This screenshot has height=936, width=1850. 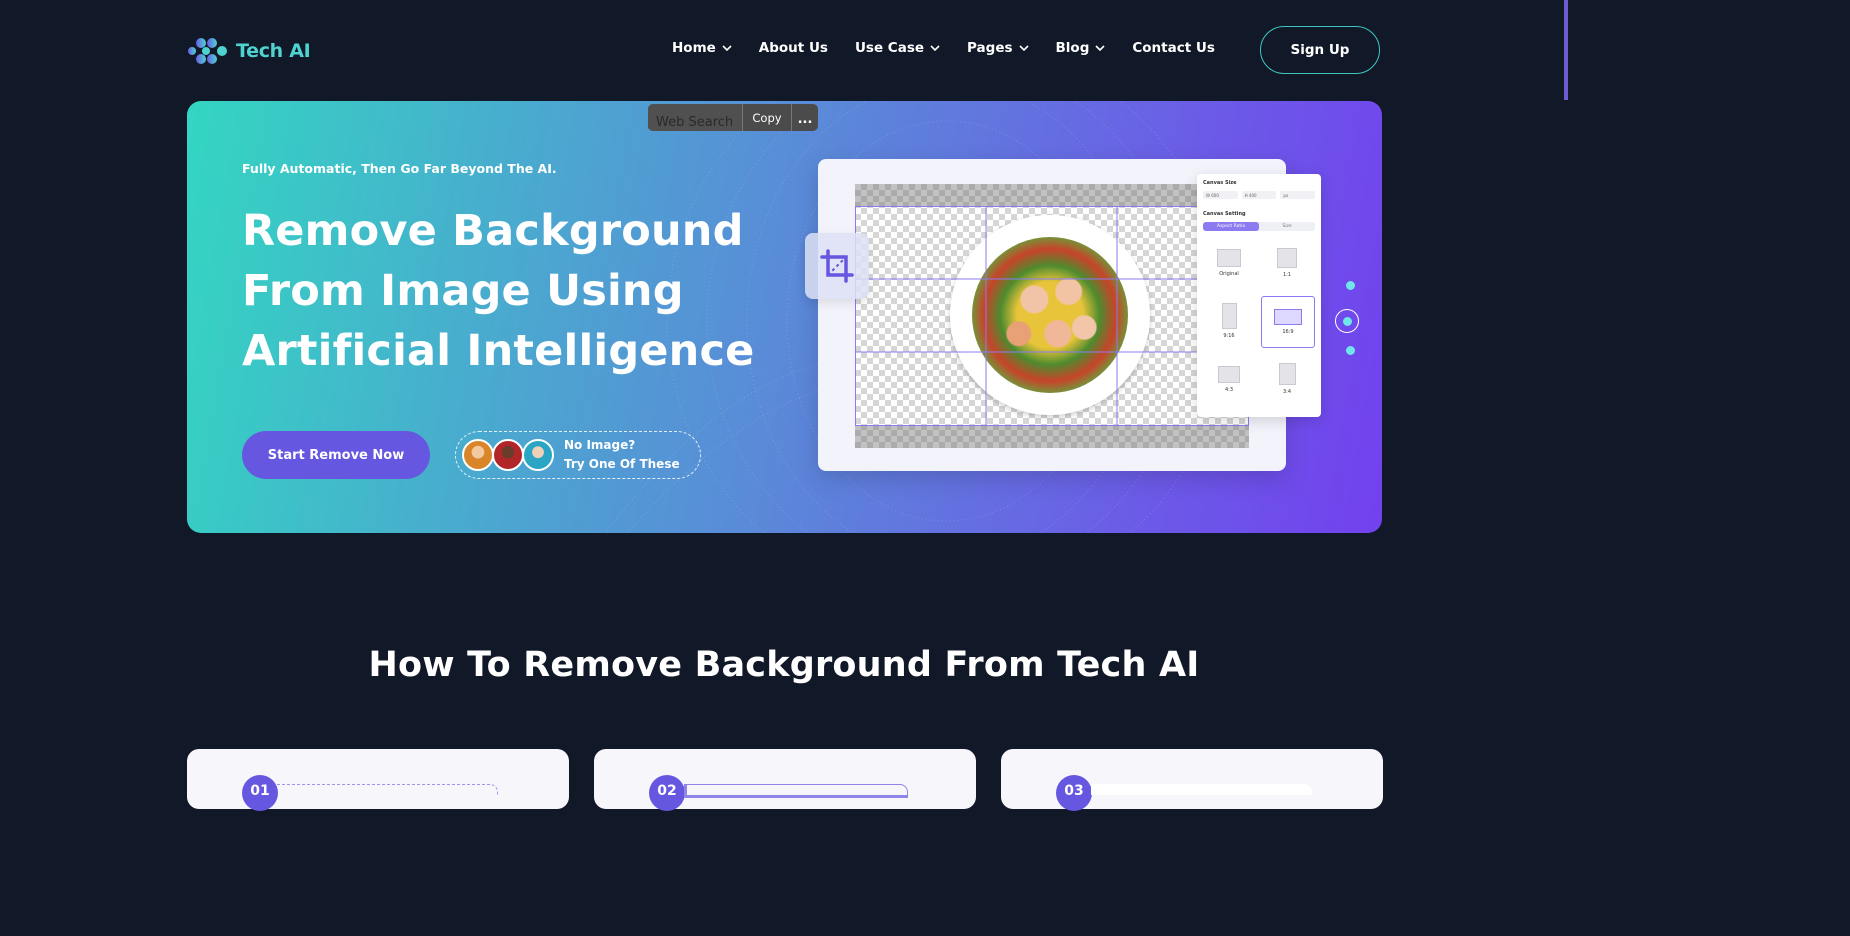 I want to click on ratio-option-original: Original, so click(x=1229, y=263).